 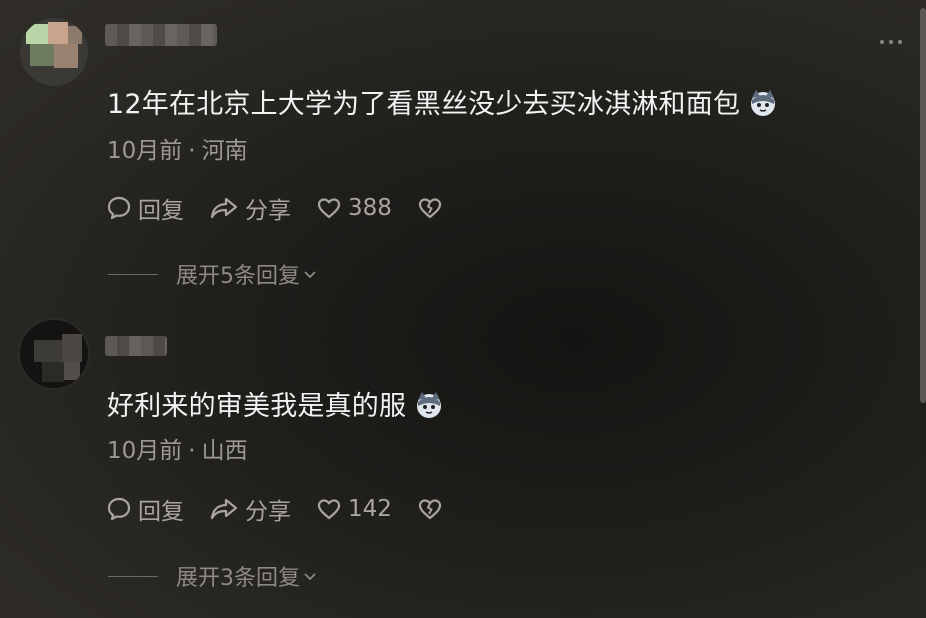 I want to click on expand-replies-label: 展开5条回复, so click(x=238, y=276).